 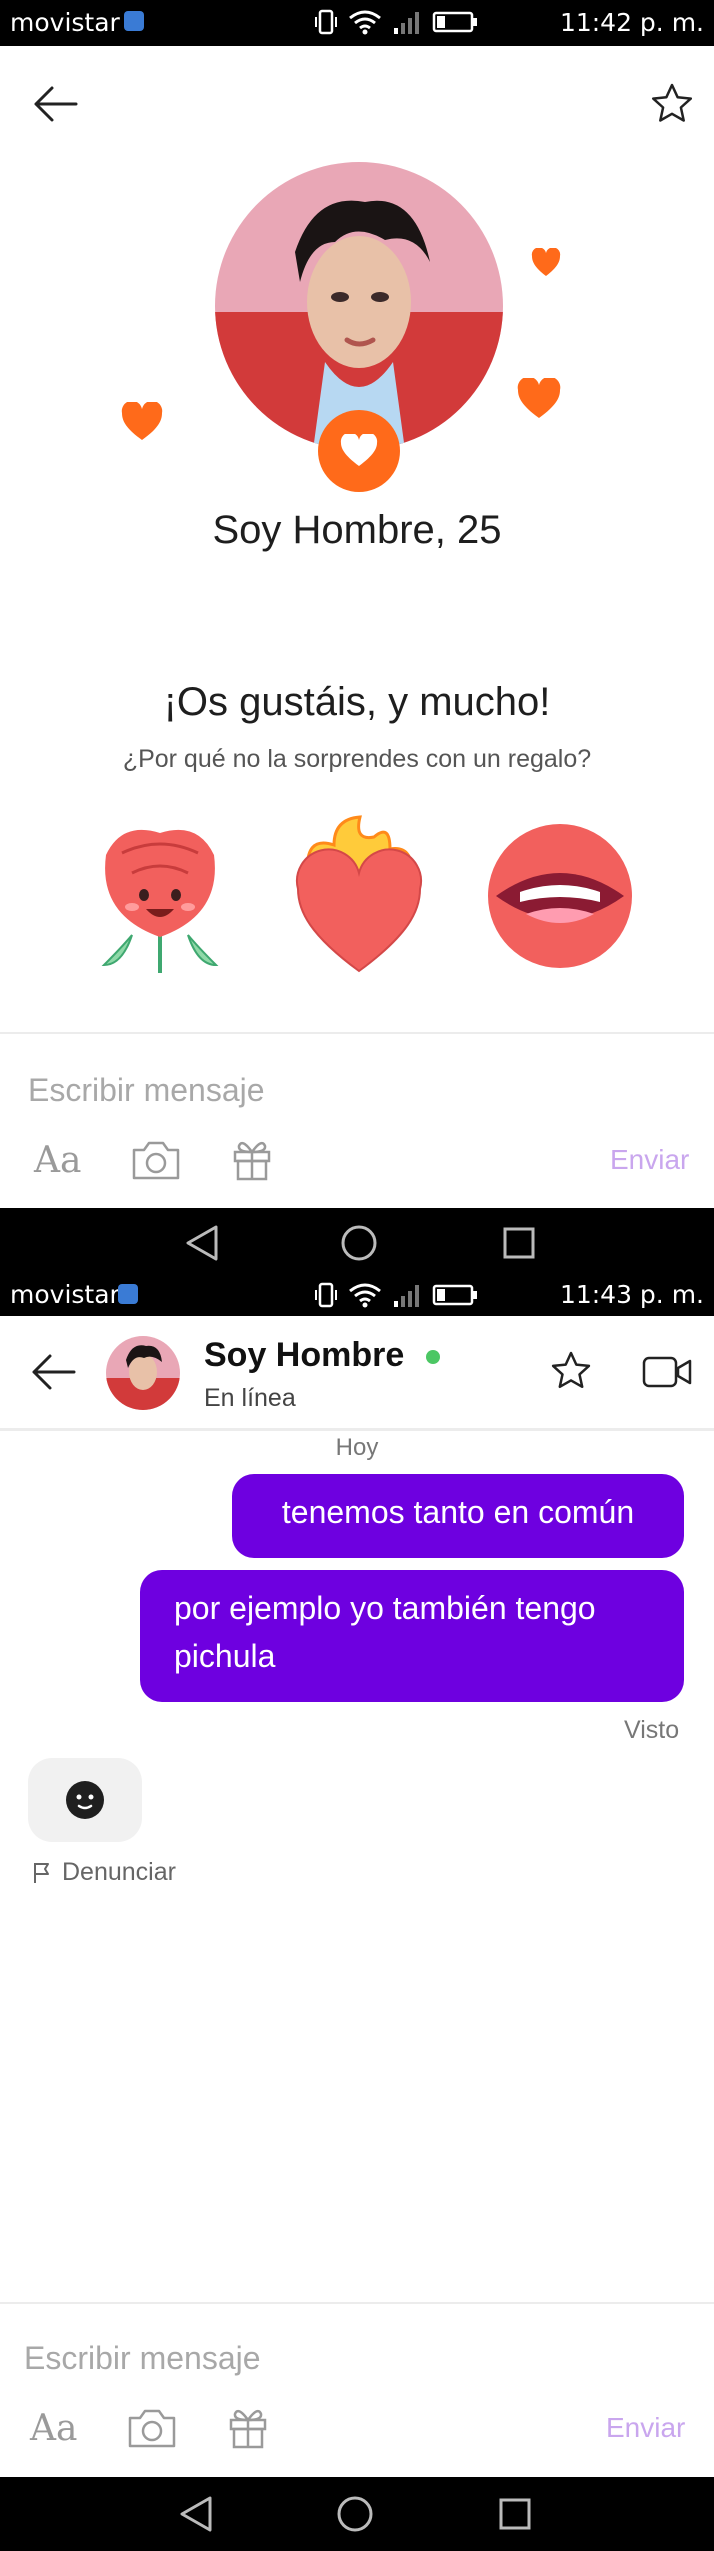 What do you see at coordinates (160, 901) in the screenshot?
I see `rose-gift-icon` at bounding box center [160, 901].